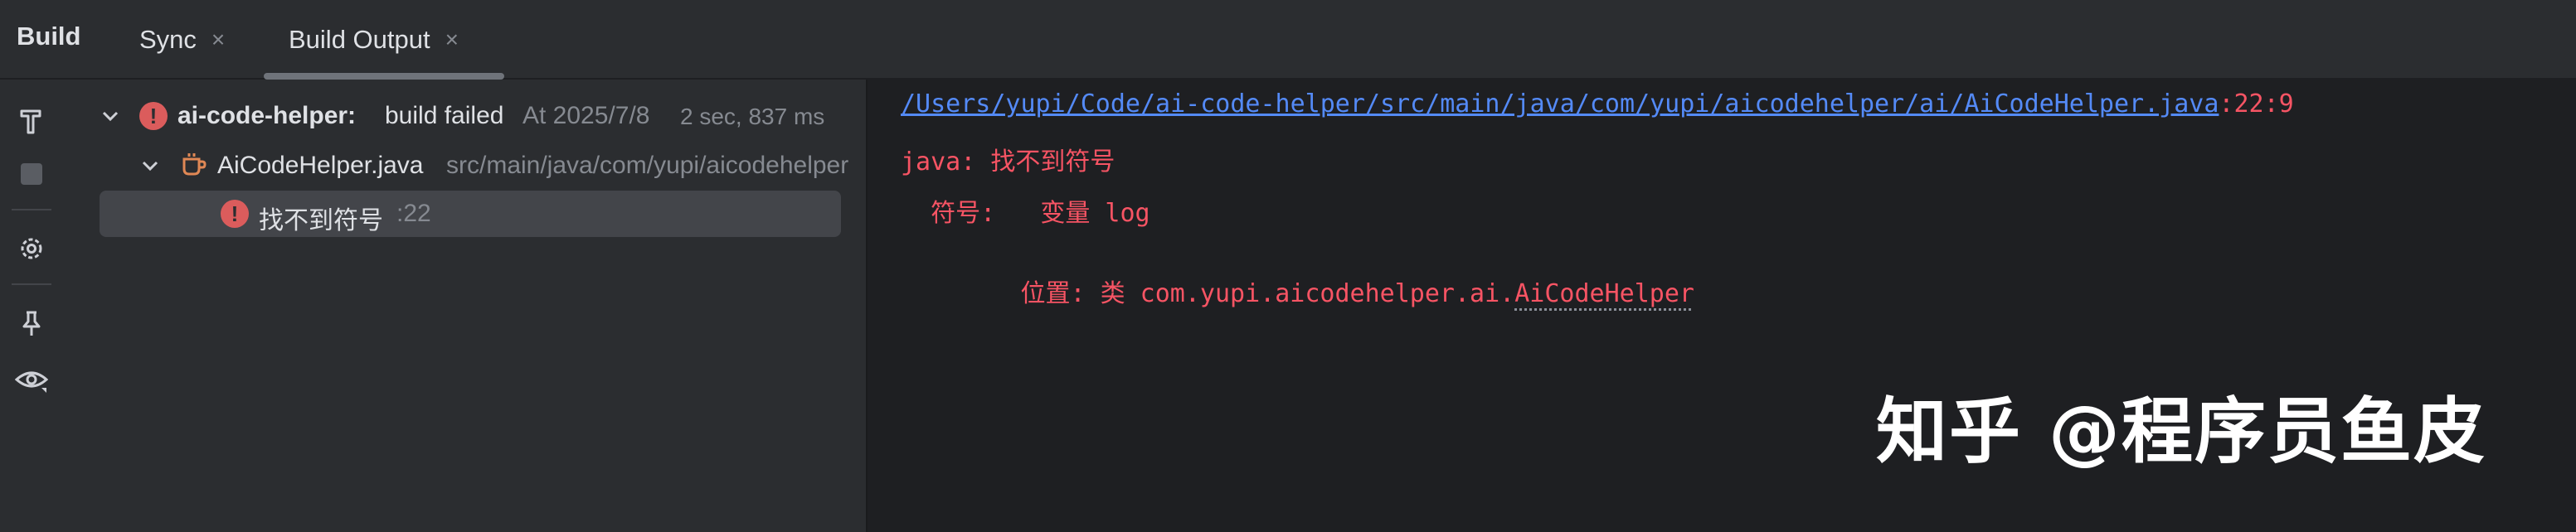  What do you see at coordinates (648, 165) in the screenshot?
I see `file-path: src/main/java/com/yupi/aicodehelper` at bounding box center [648, 165].